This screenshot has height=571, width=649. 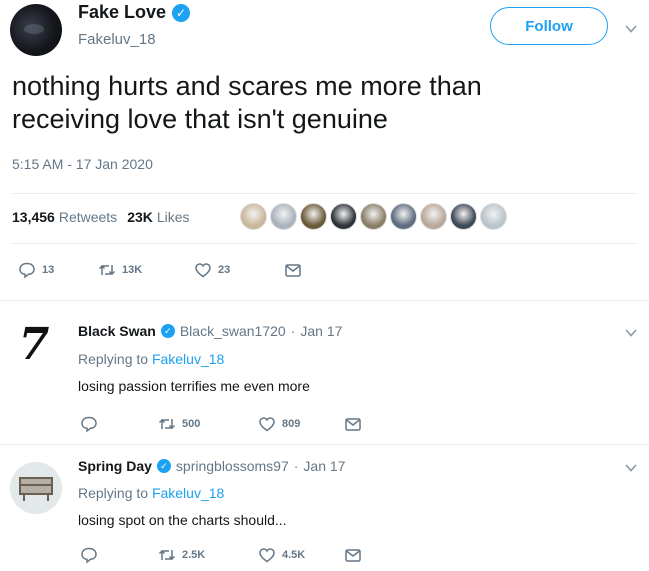 What do you see at coordinates (173, 217) in the screenshot?
I see `likes-label: Likes` at bounding box center [173, 217].